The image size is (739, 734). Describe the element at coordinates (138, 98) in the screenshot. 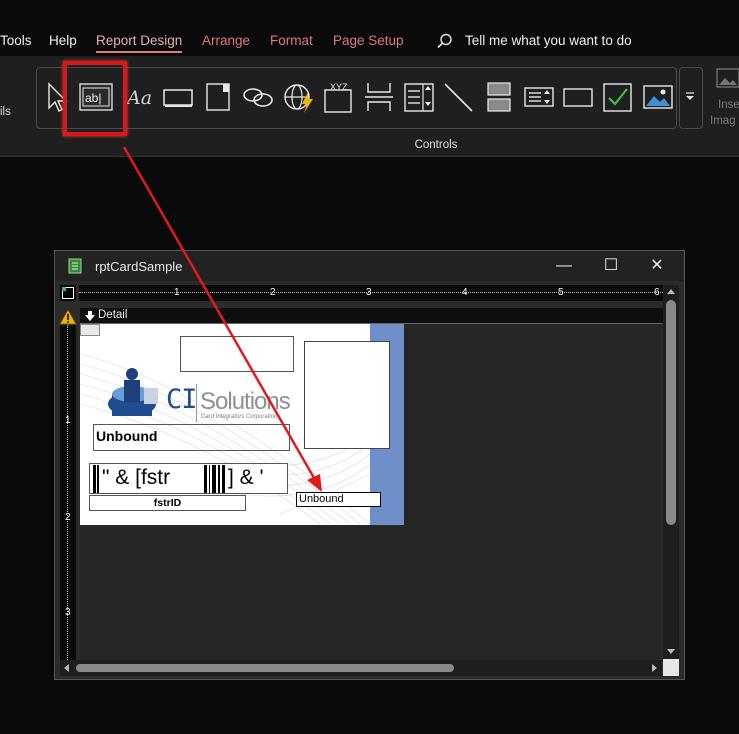

I see `svg-text: Aa` at that location.